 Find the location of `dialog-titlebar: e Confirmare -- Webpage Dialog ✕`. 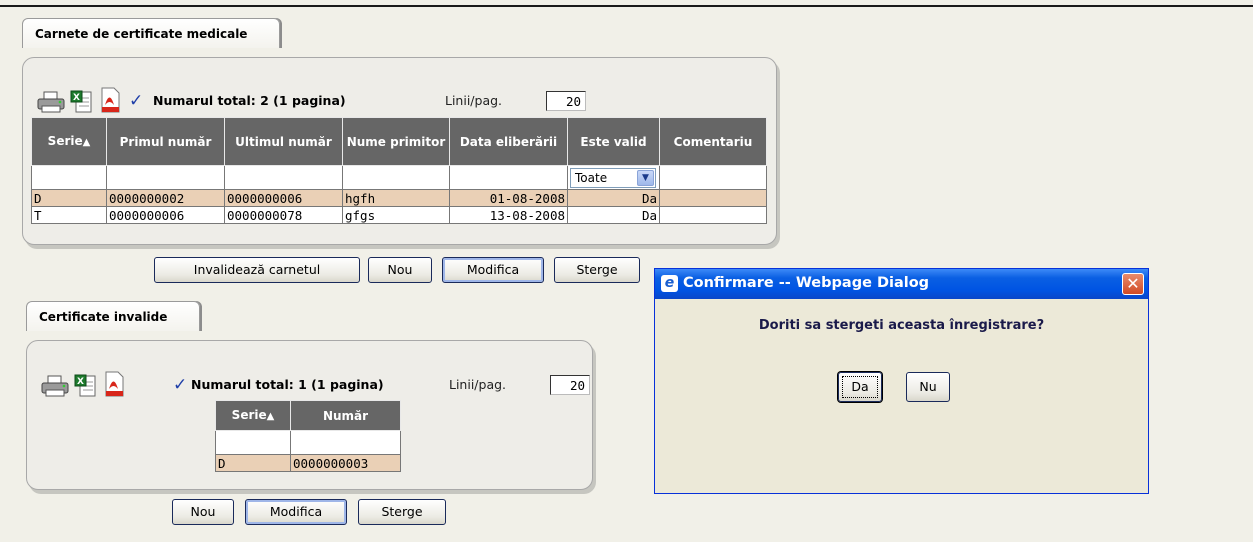

dialog-titlebar: e Confirmare -- Webpage Dialog ✕ is located at coordinates (901, 284).